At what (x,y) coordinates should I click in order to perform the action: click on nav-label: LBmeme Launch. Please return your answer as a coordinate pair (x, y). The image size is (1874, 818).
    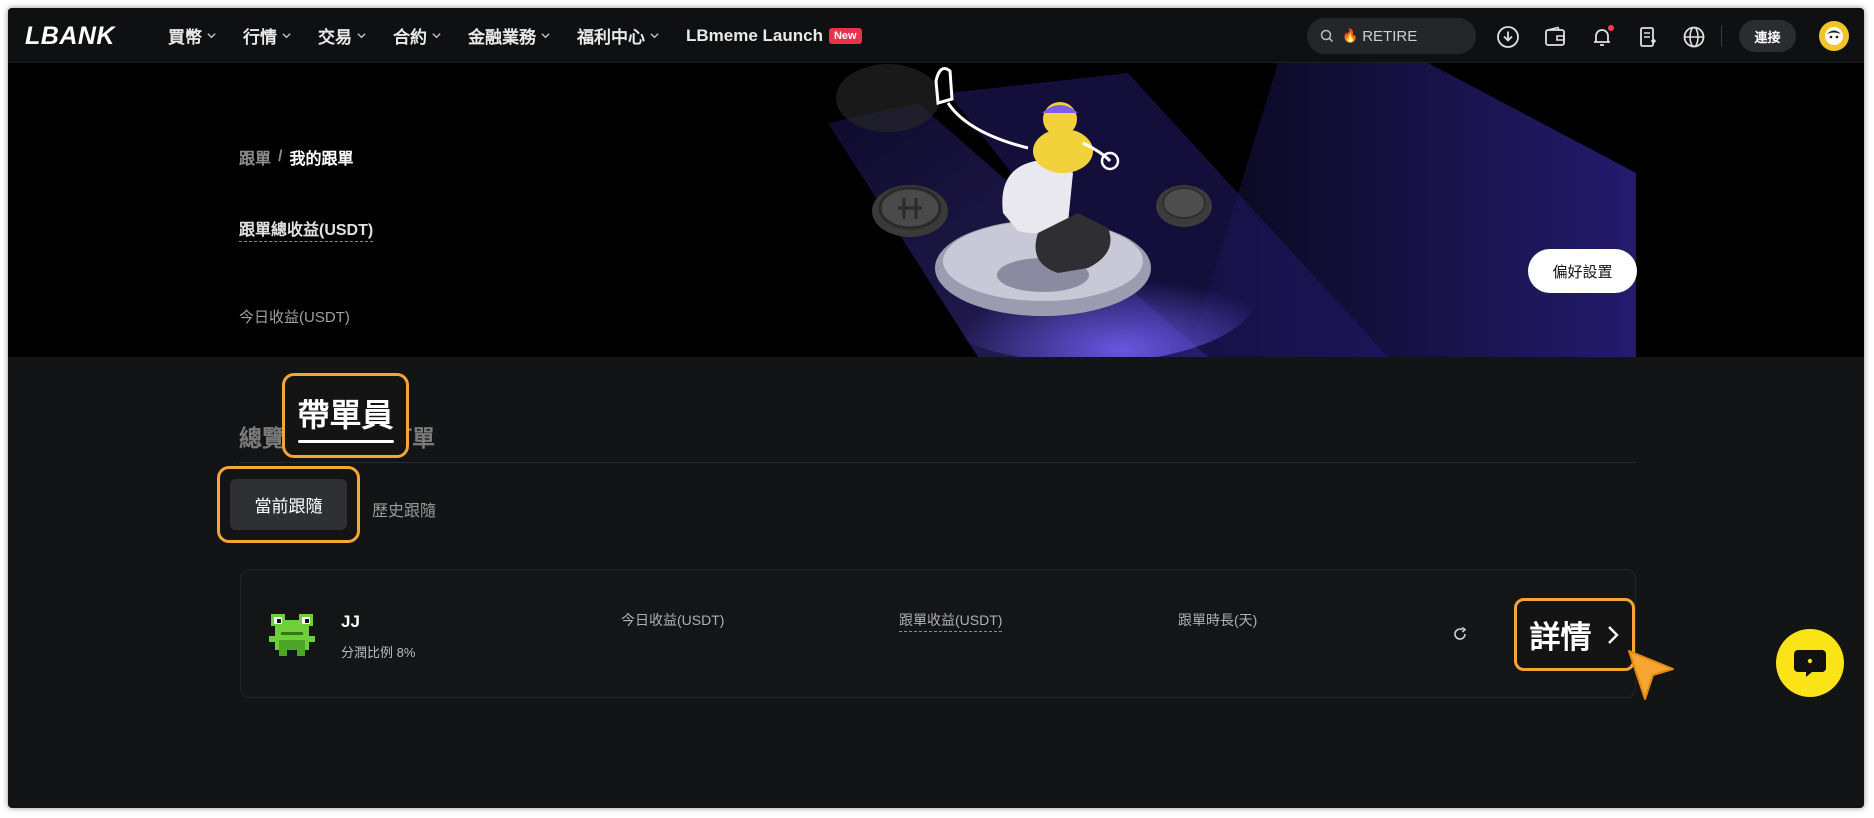
    Looking at the image, I should click on (754, 35).